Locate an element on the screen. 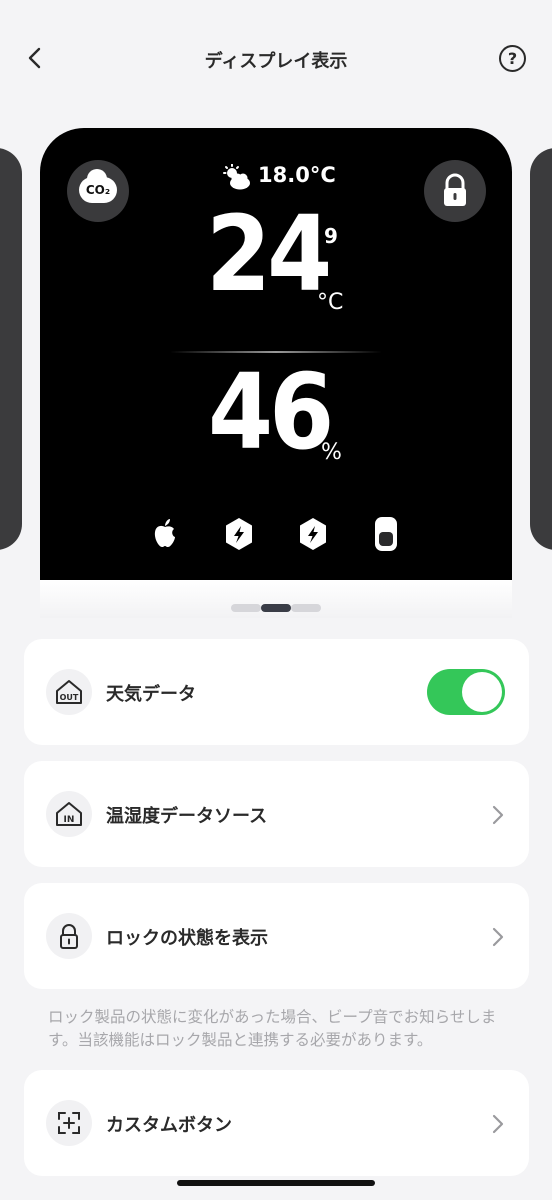  page-dot-active is located at coordinates (276, 608).